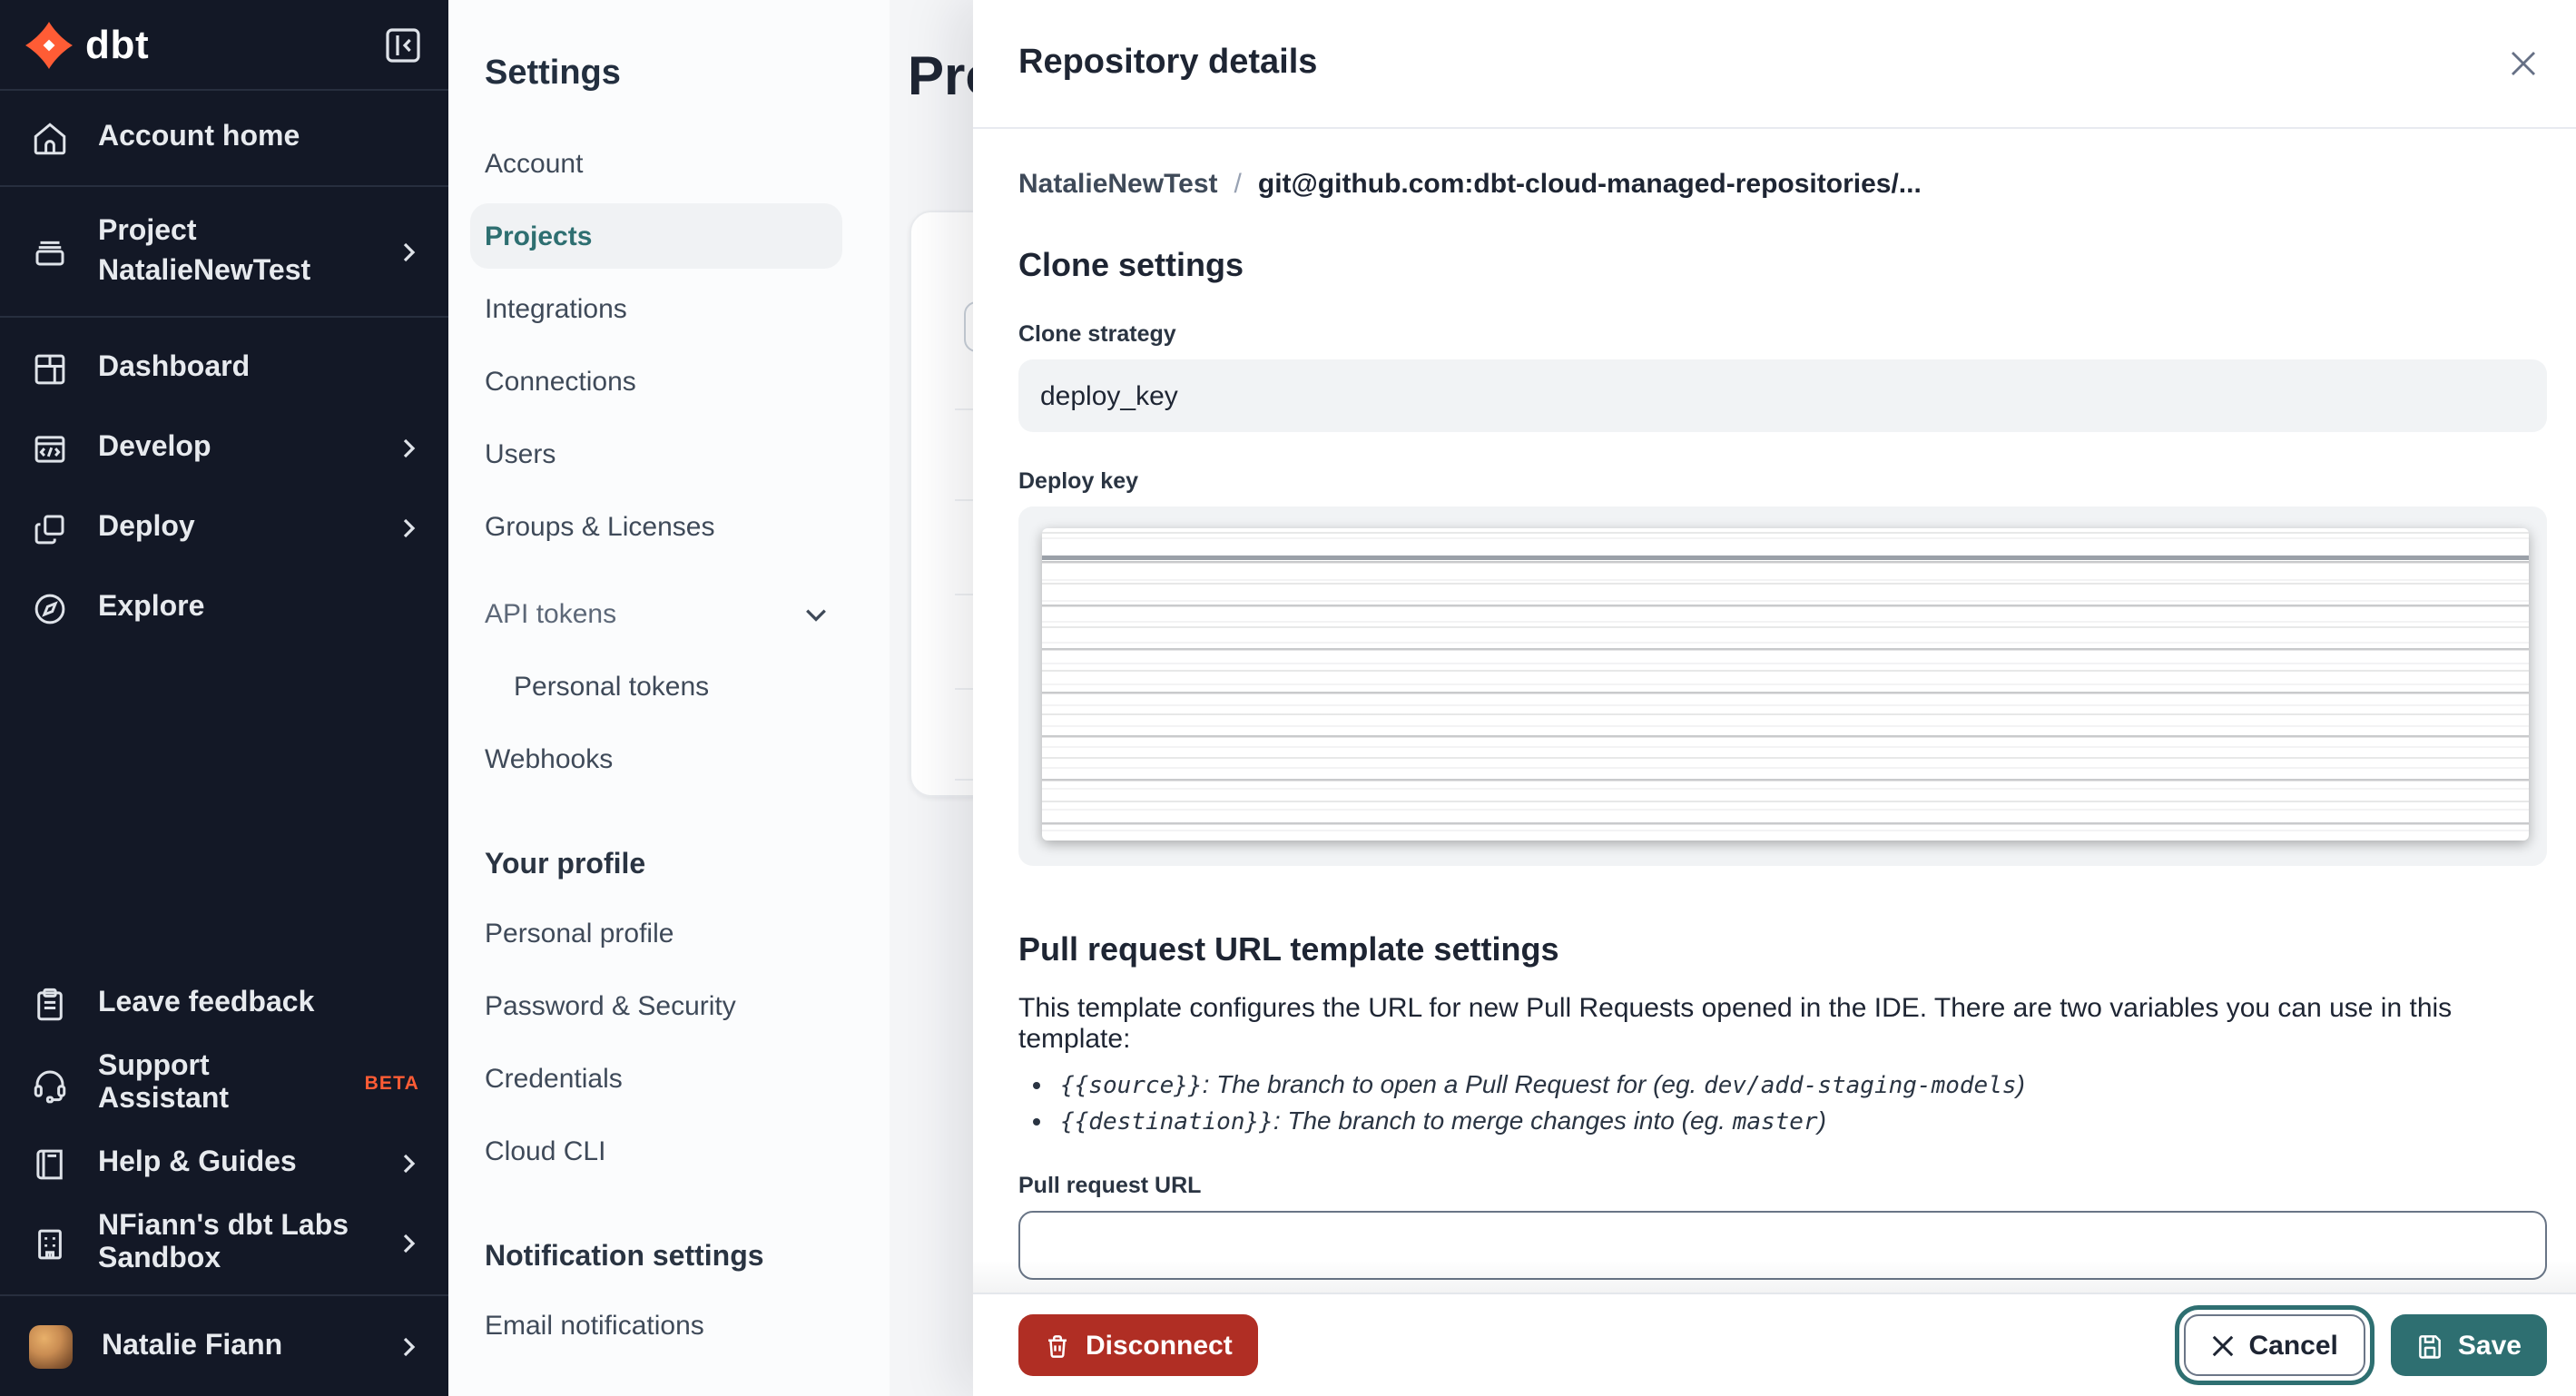  What do you see at coordinates (656, 1078) in the screenshot?
I see `settings-nav-item-credentials: Credentials` at bounding box center [656, 1078].